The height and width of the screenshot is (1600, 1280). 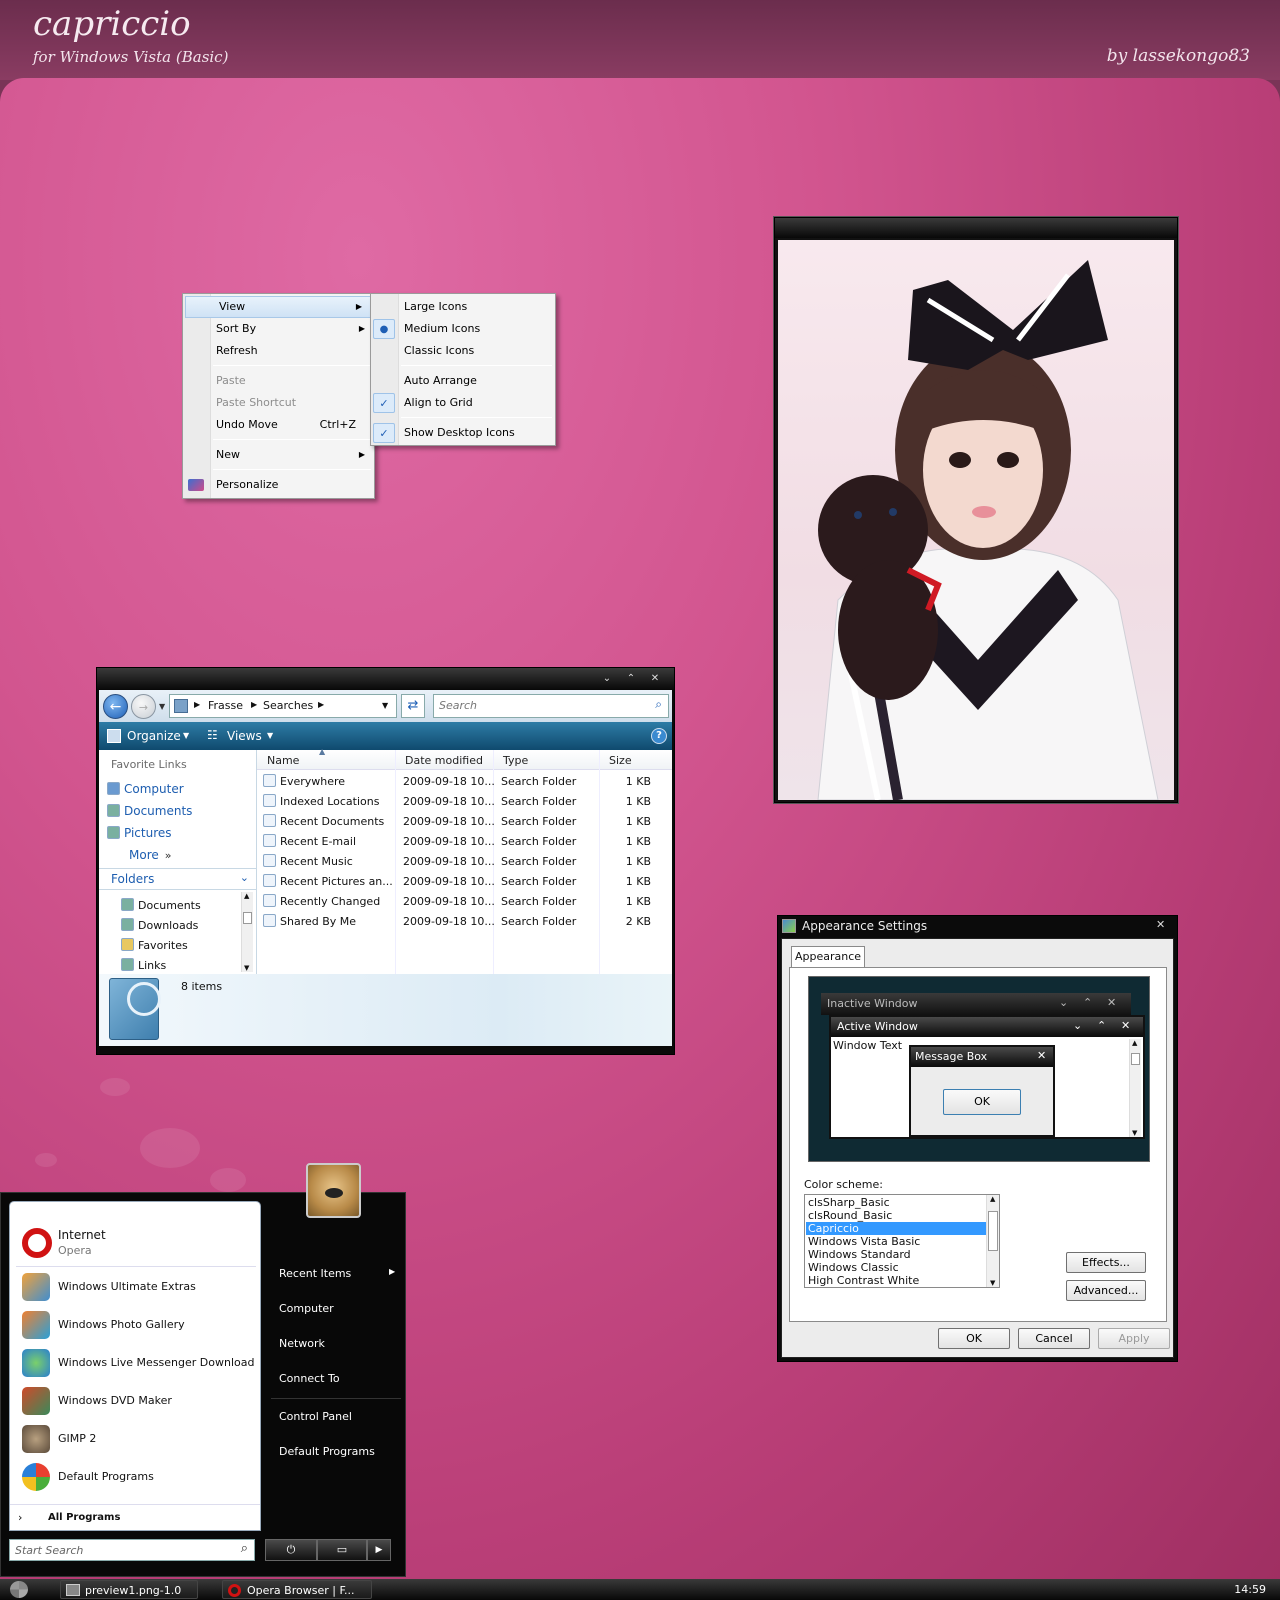 What do you see at coordinates (463, 433) in the screenshot?
I see `menu-item-show-desktop-icons: ✓ Show Desktop Icons` at bounding box center [463, 433].